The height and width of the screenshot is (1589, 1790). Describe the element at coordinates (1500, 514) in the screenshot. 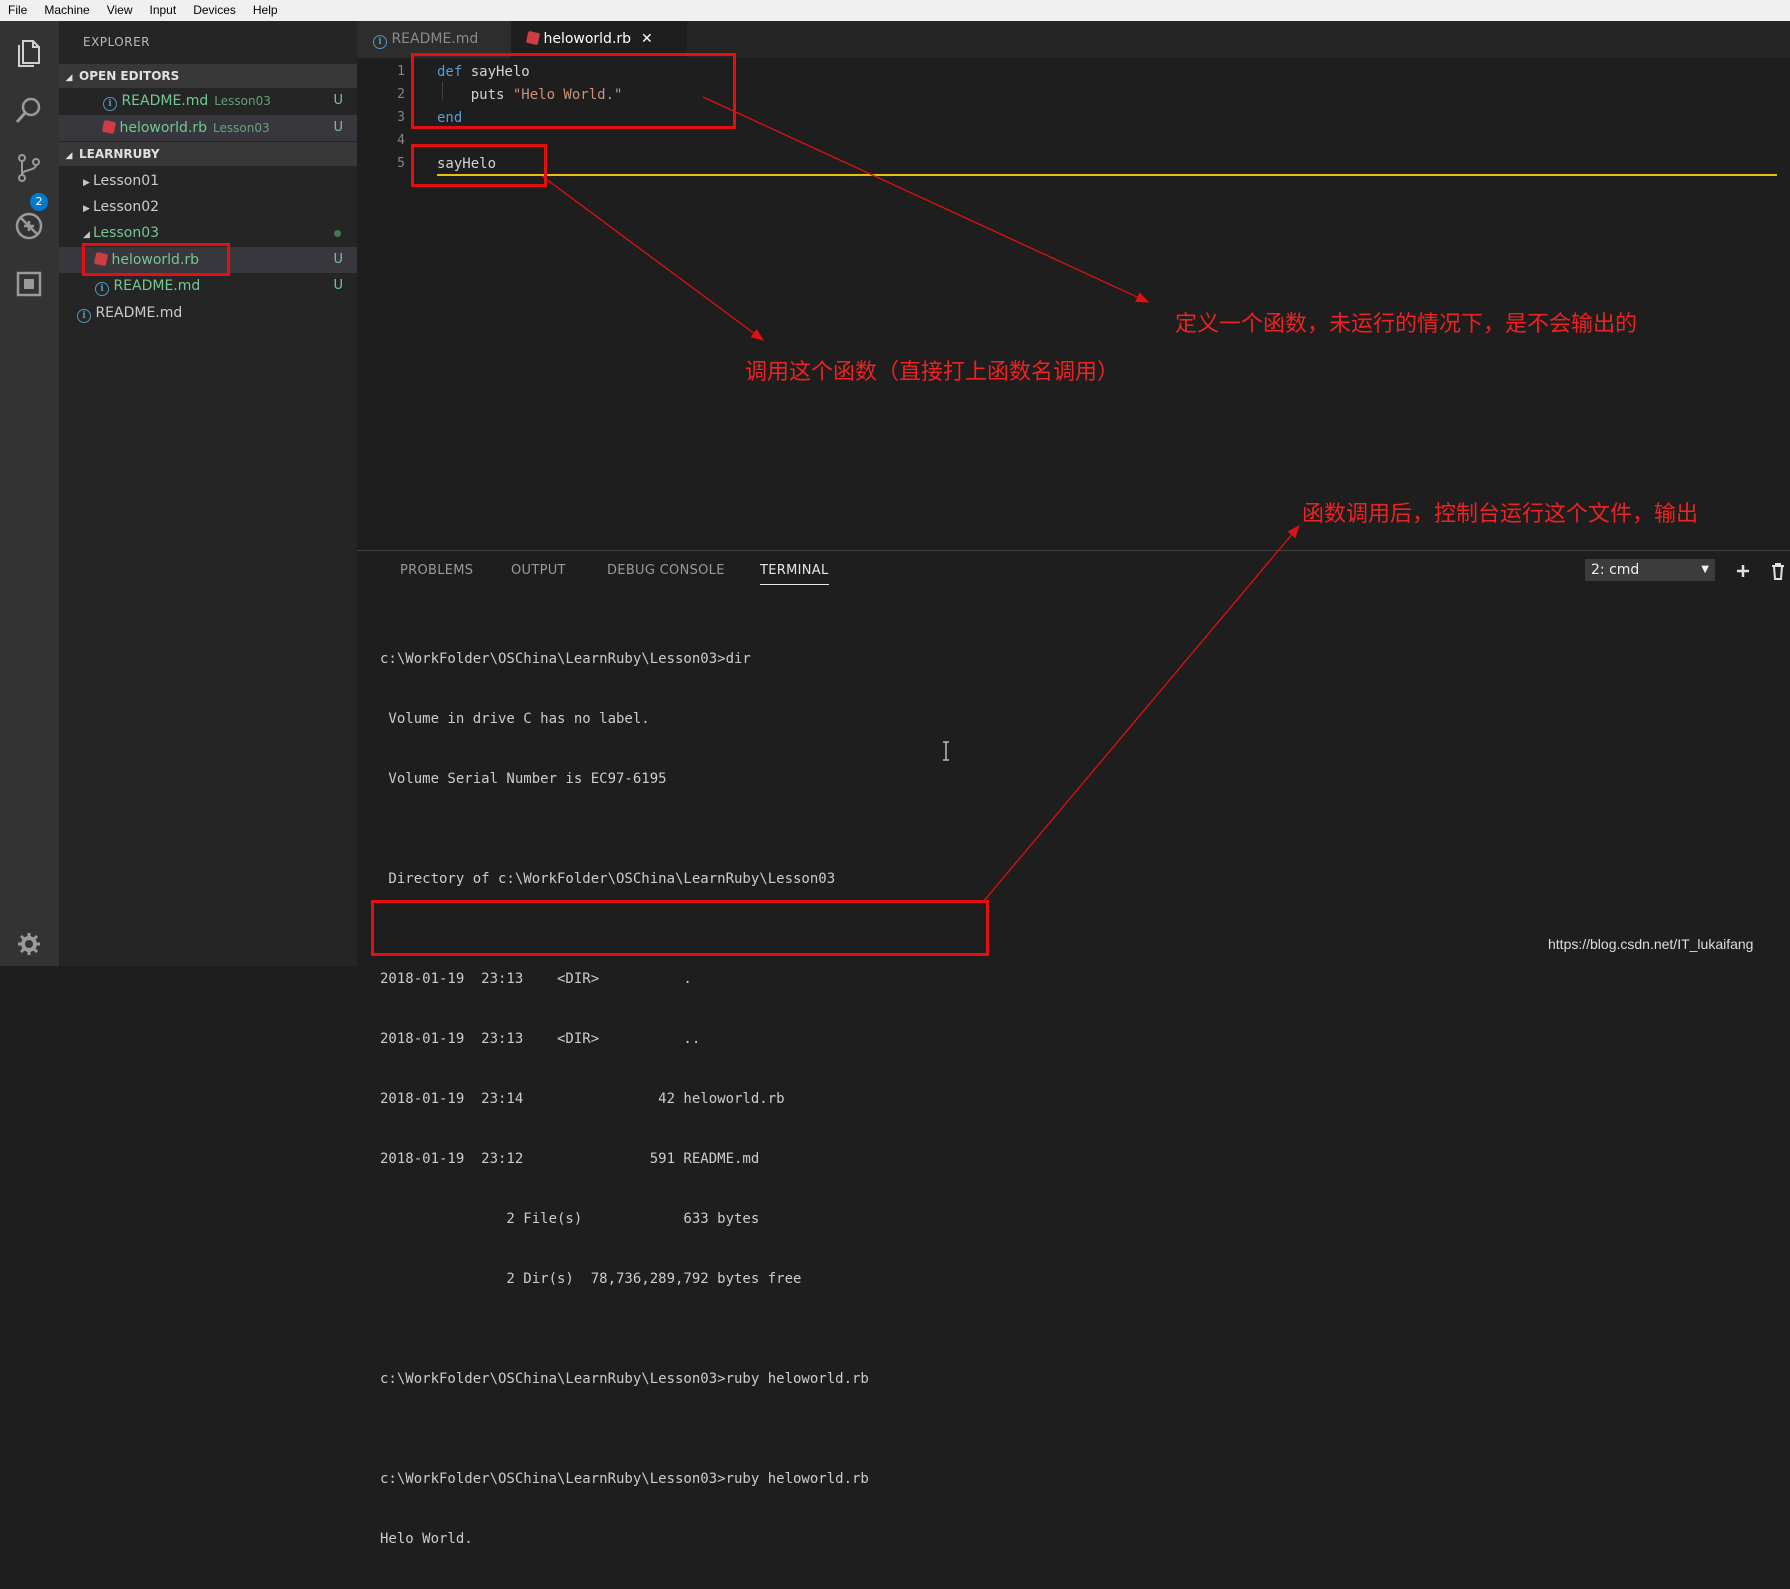

I see `annotation-output-note: 函数调用后，控制台运行这个文件，输出` at that location.